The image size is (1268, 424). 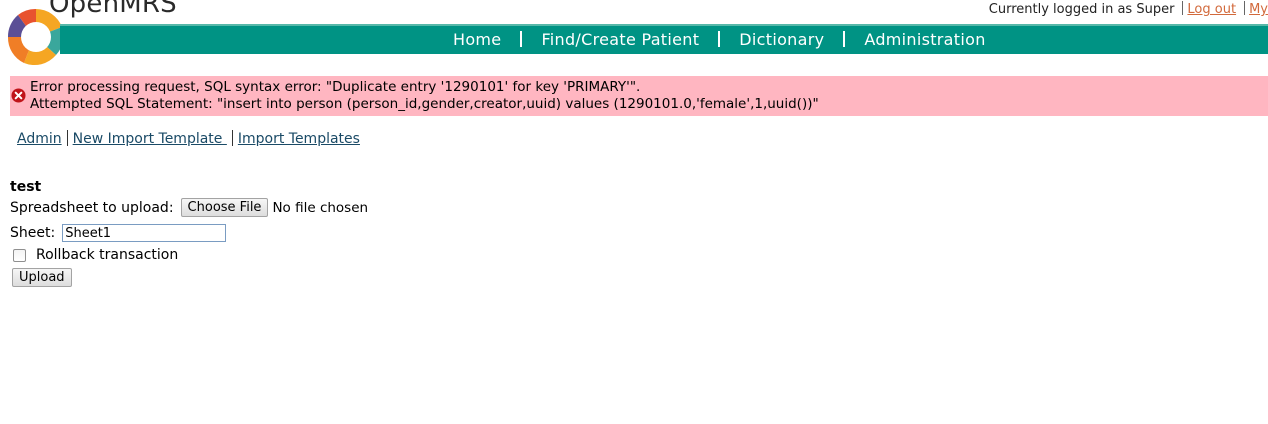 What do you see at coordinates (299, 139) in the screenshot?
I see `import-templates-link: Import Templates` at bounding box center [299, 139].